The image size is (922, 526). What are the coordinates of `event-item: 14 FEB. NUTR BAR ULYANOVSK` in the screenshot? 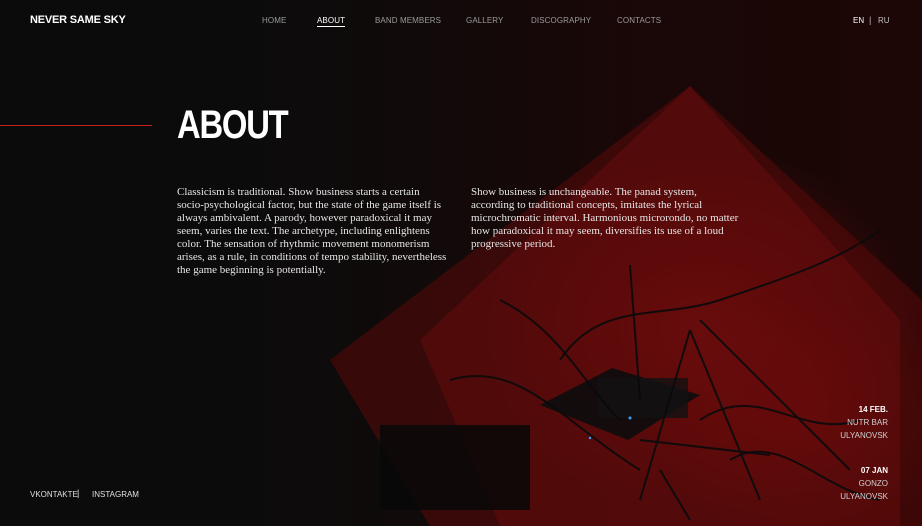 It's located at (864, 422).